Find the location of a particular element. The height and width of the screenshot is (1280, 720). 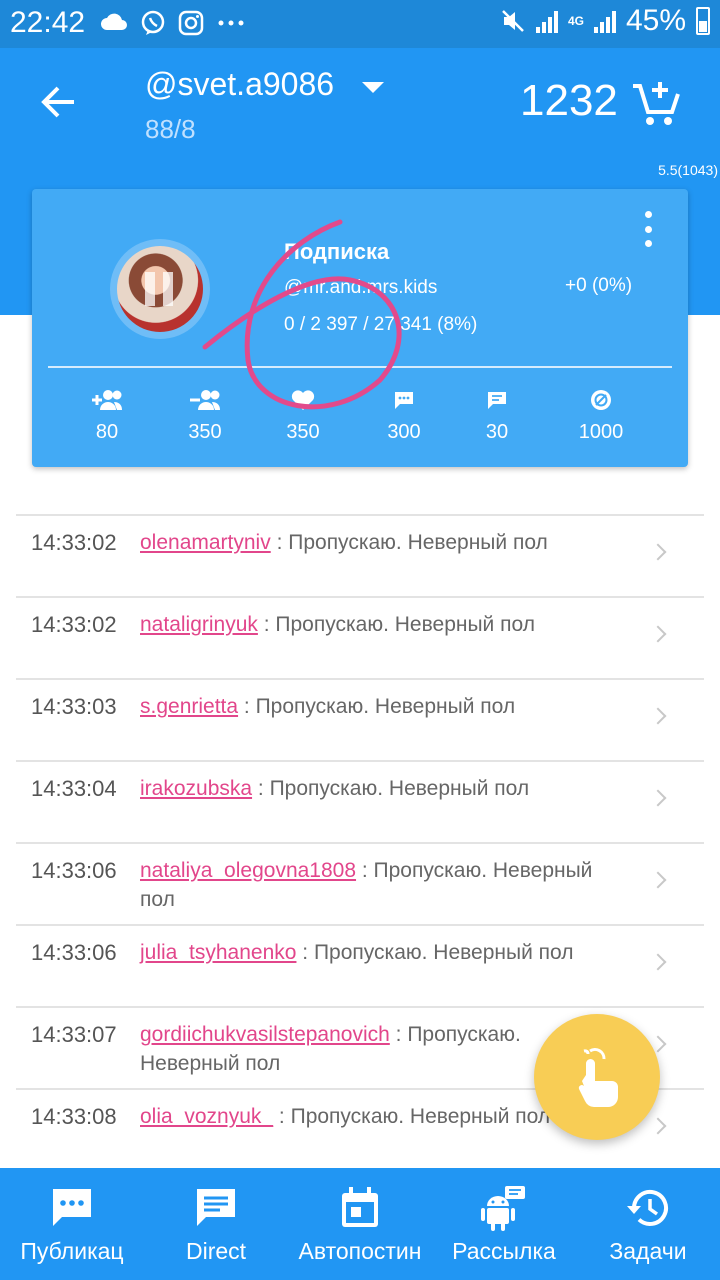

log-time: 14:33:03 is located at coordinates (74, 706).